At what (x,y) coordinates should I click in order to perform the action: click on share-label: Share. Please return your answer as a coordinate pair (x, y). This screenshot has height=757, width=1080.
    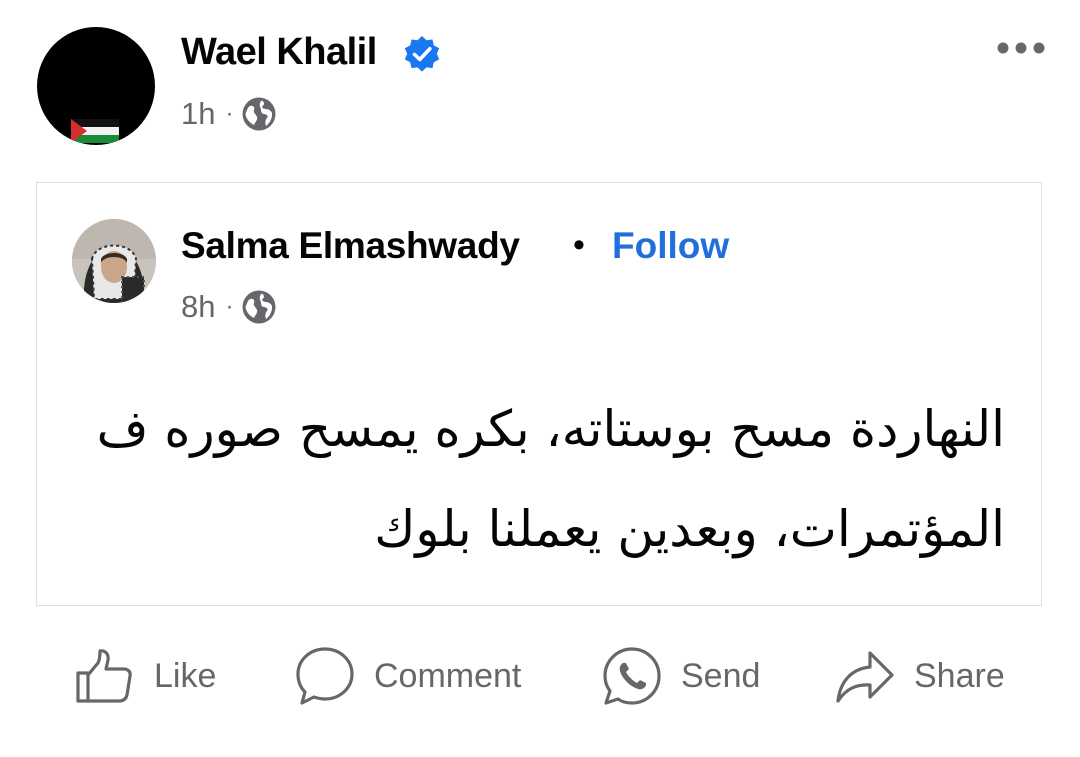
    Looking at the image, I should click on (959, 675).